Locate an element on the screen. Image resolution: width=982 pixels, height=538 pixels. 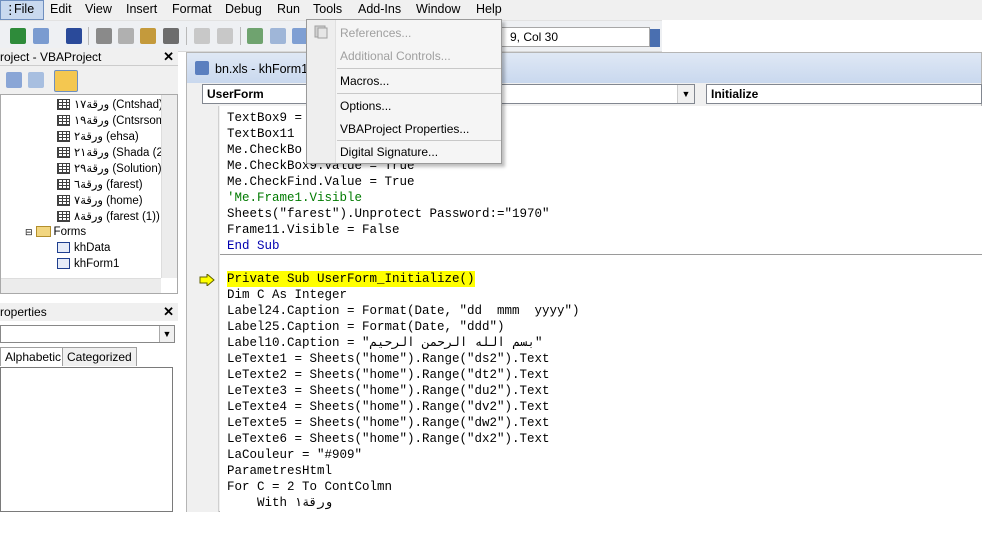
tree-item: ورقة٨ (farest (1)) is located at coordinates (108, 217).